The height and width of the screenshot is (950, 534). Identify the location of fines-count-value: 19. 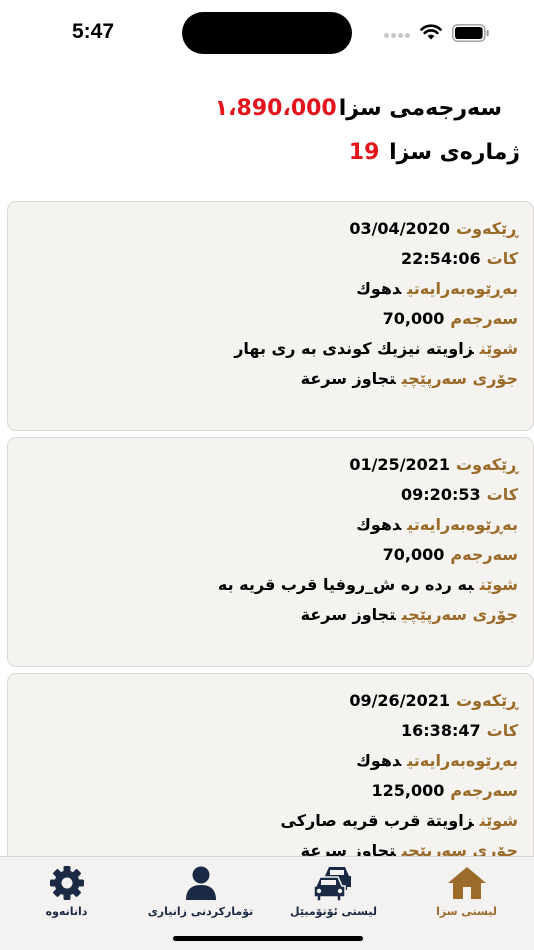
(364, 152).